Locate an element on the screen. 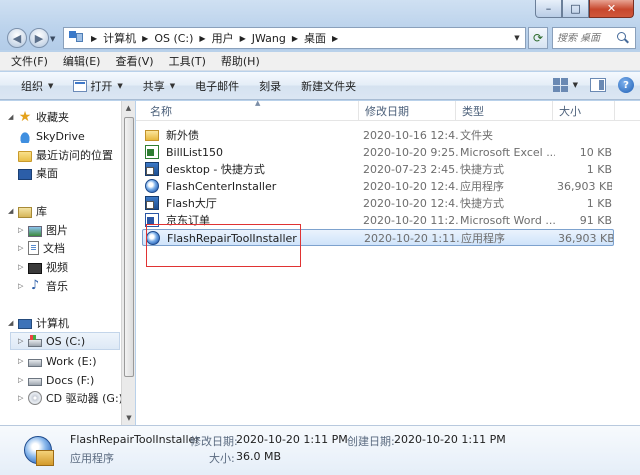 The width and height of the screenshot is (640, 475). column-header-name: 名称 ▲ is located at coordinates (251, 110).